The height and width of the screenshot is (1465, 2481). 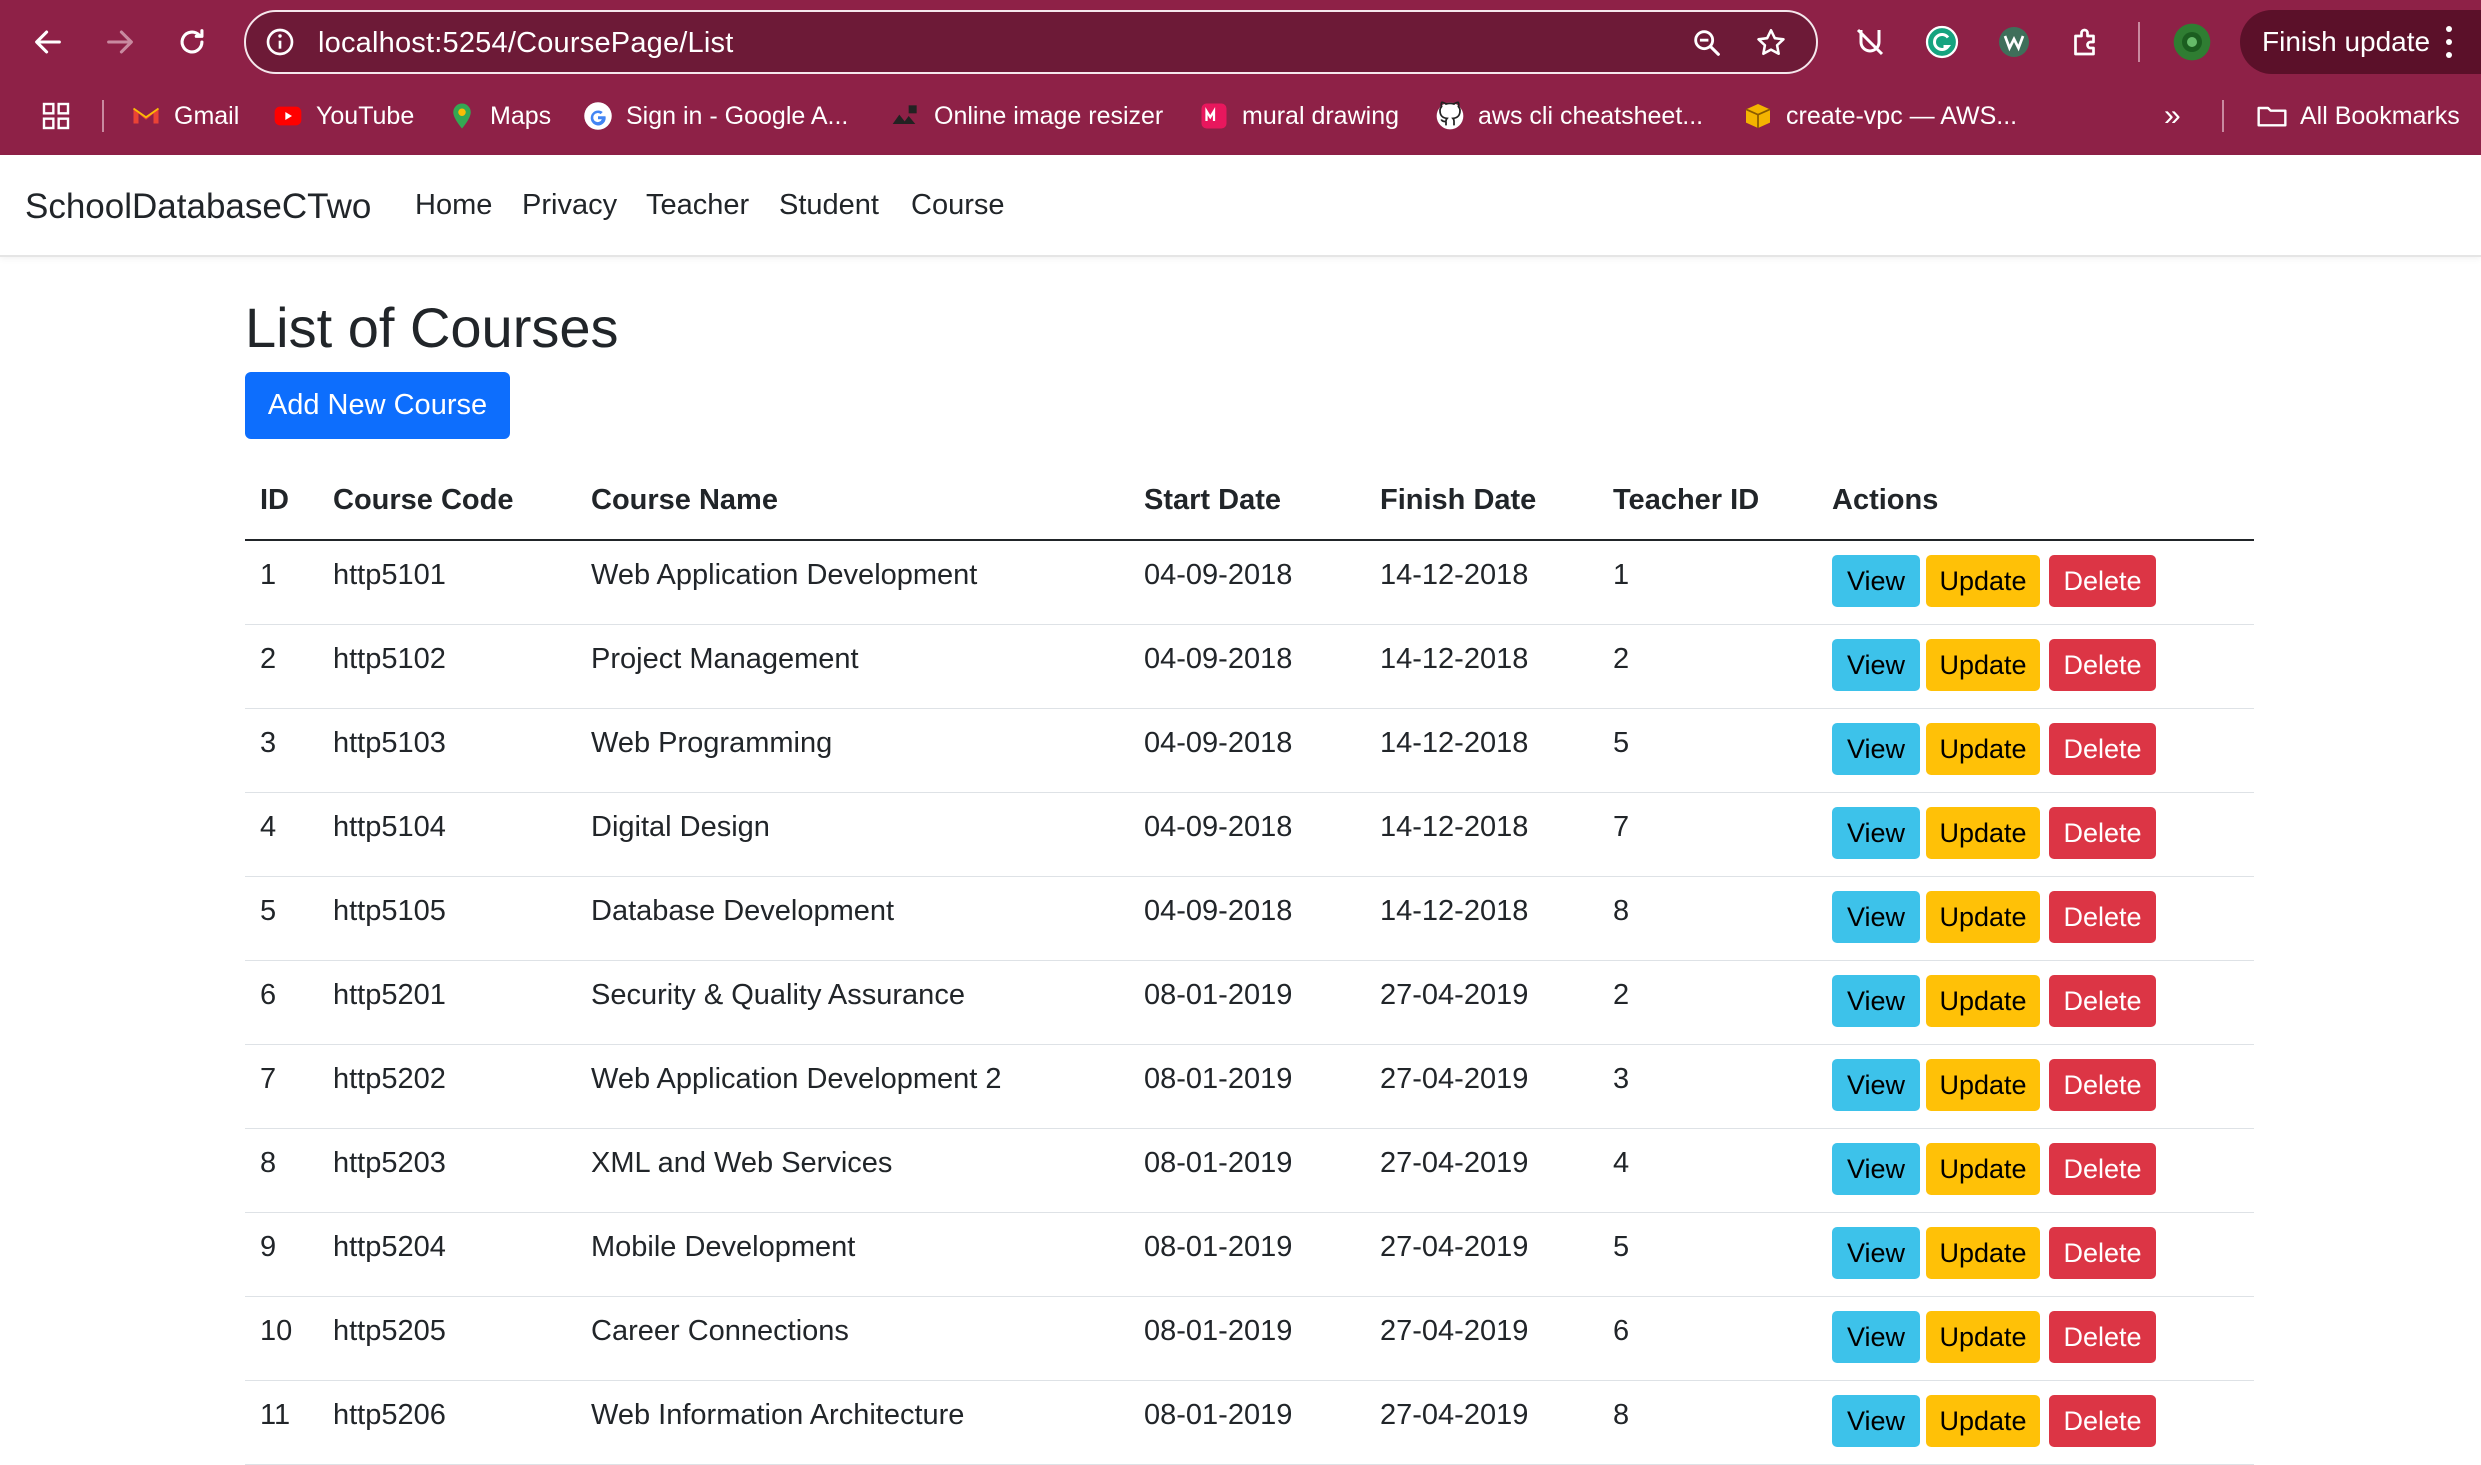 I want to click on cell-start-date: 04-09-2018, so click(x=1218, y=911).